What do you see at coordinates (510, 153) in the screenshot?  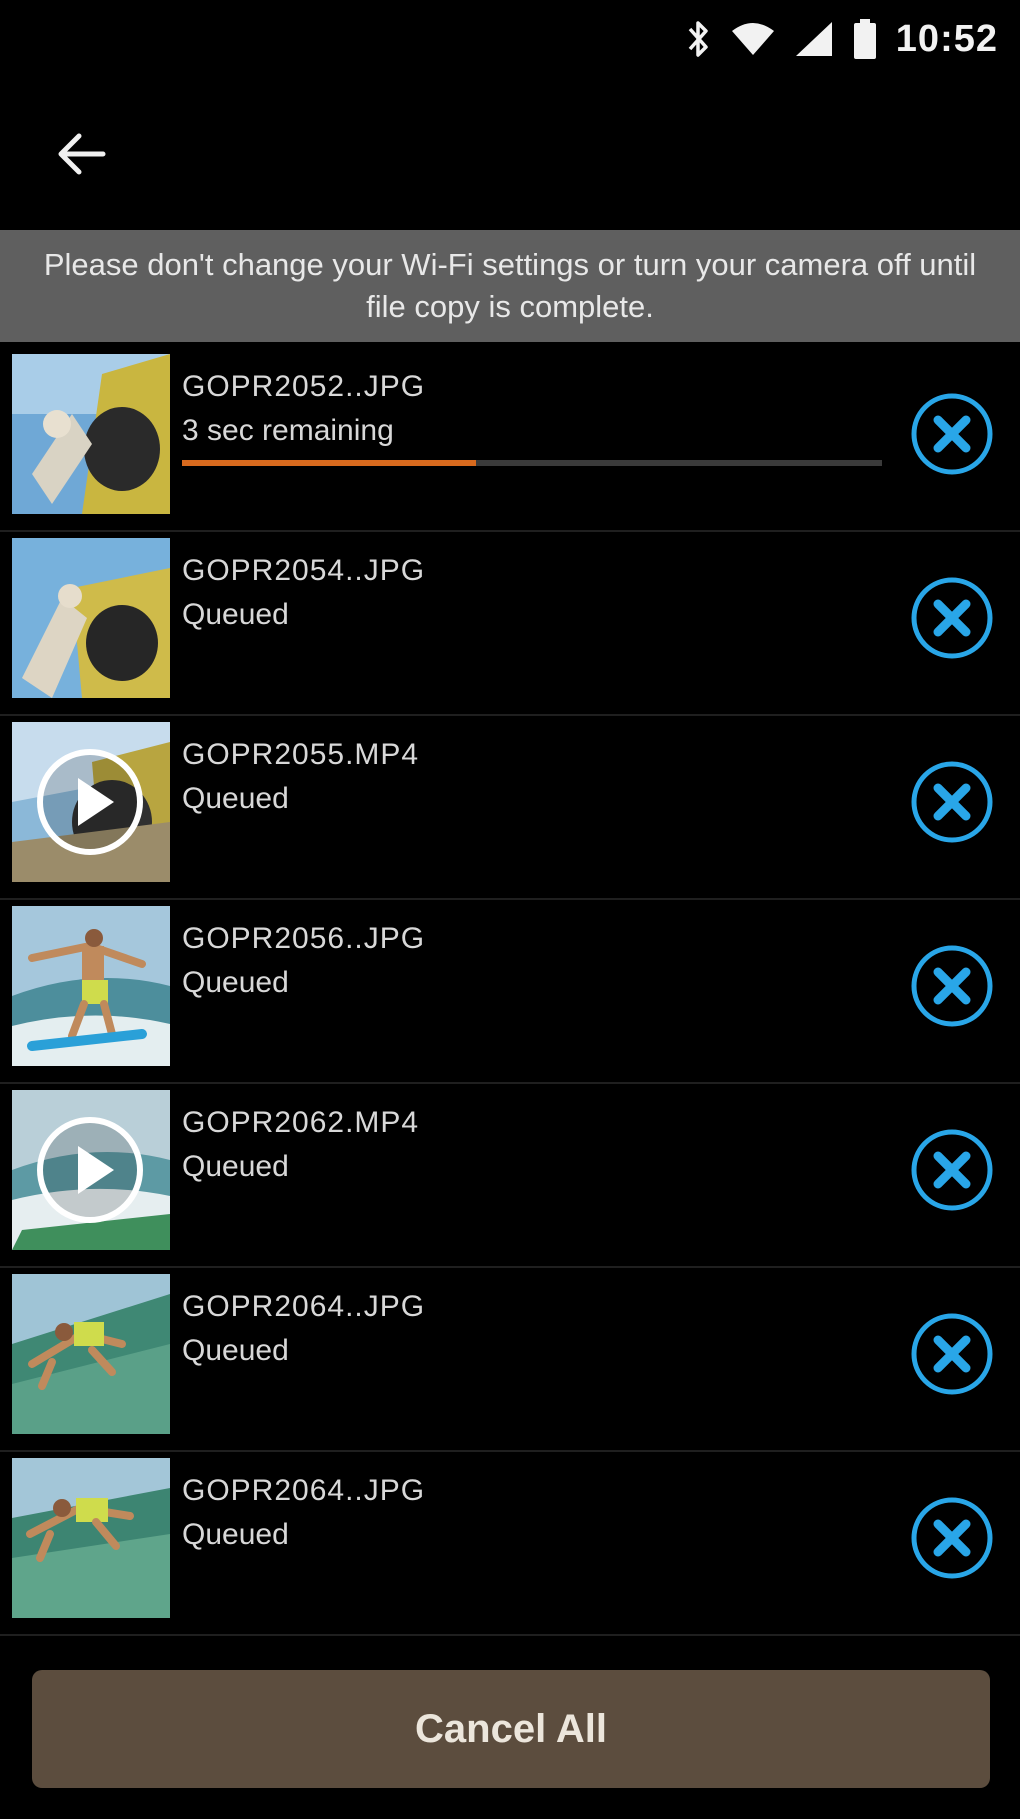 I see `app-bar` at bounding box center [510, 153].